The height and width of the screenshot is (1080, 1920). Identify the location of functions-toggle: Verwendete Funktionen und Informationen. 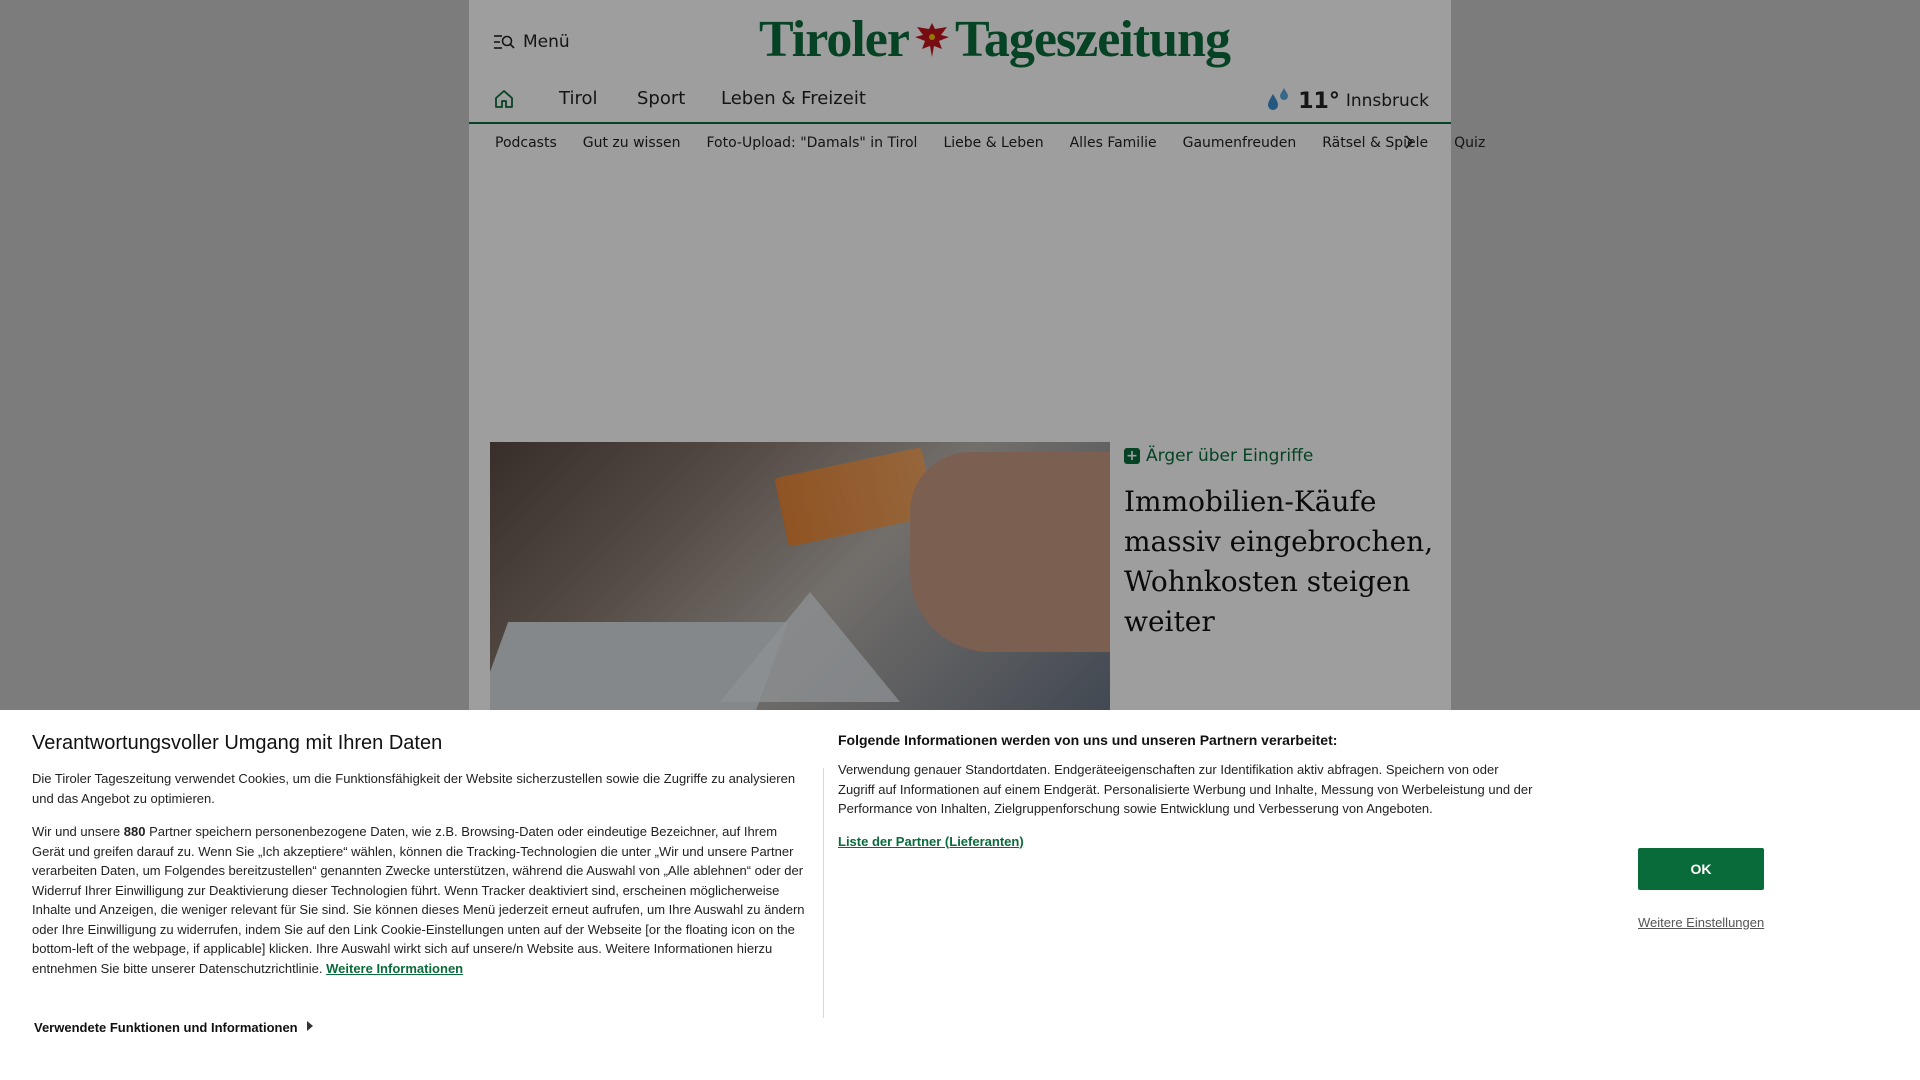
(174, 1027).